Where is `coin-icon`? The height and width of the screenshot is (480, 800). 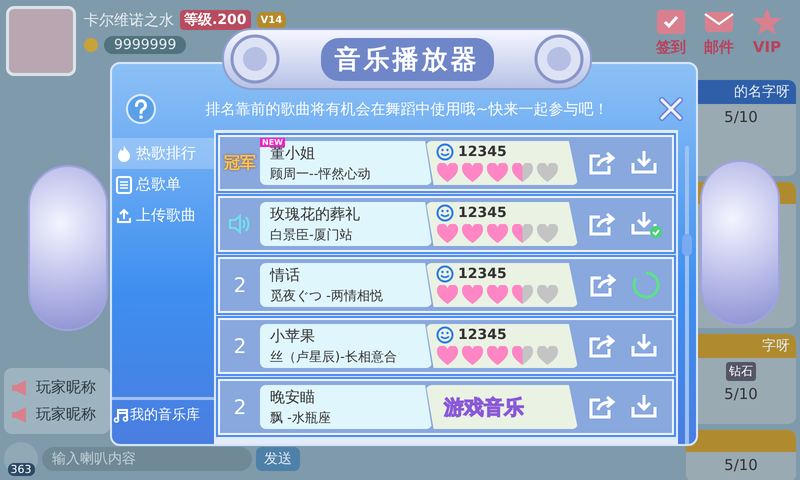
coin-icon is located at coordinates (91, 45).